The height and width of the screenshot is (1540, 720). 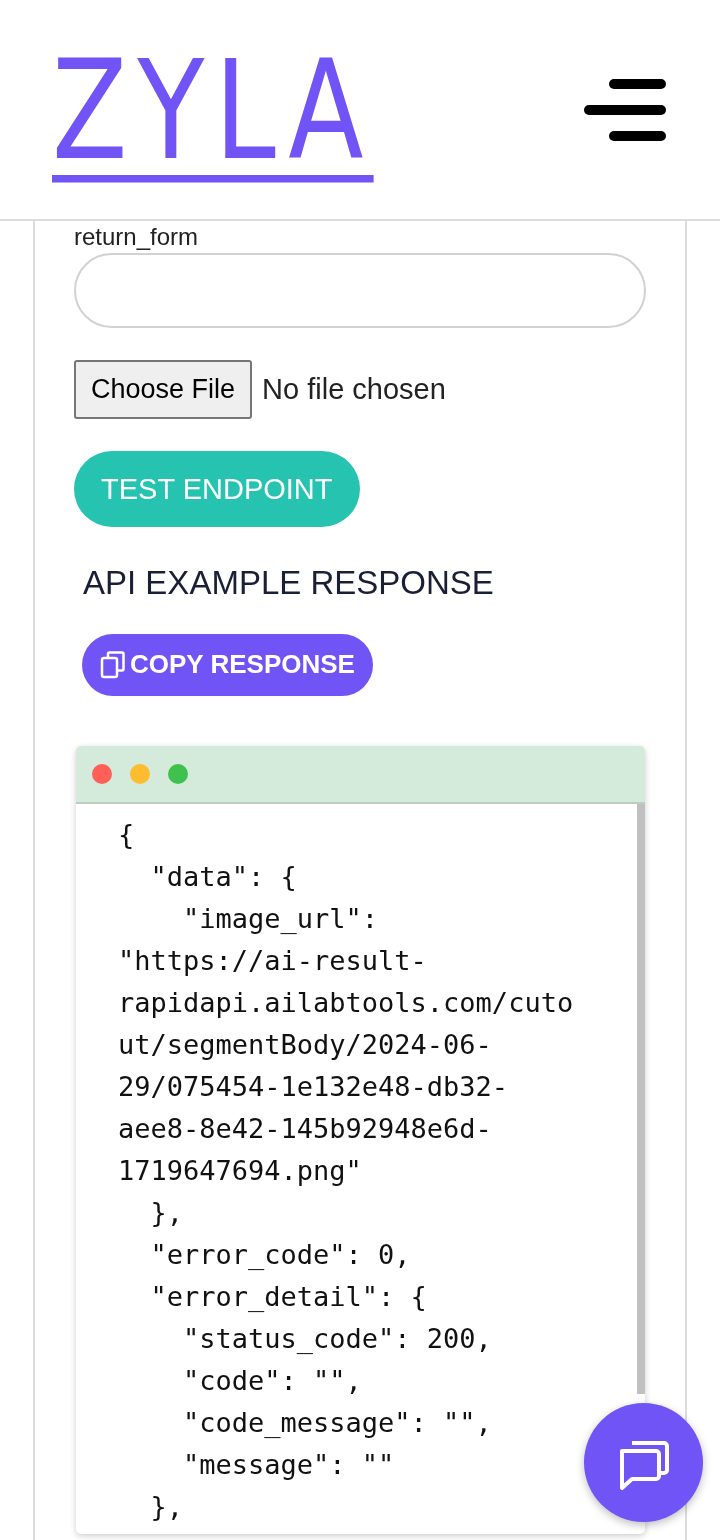 What do you see at coordinates (240, 1170) in the screenshot?
I see `code-line: 1719647694.png"` at bounding box center [240, 1170].